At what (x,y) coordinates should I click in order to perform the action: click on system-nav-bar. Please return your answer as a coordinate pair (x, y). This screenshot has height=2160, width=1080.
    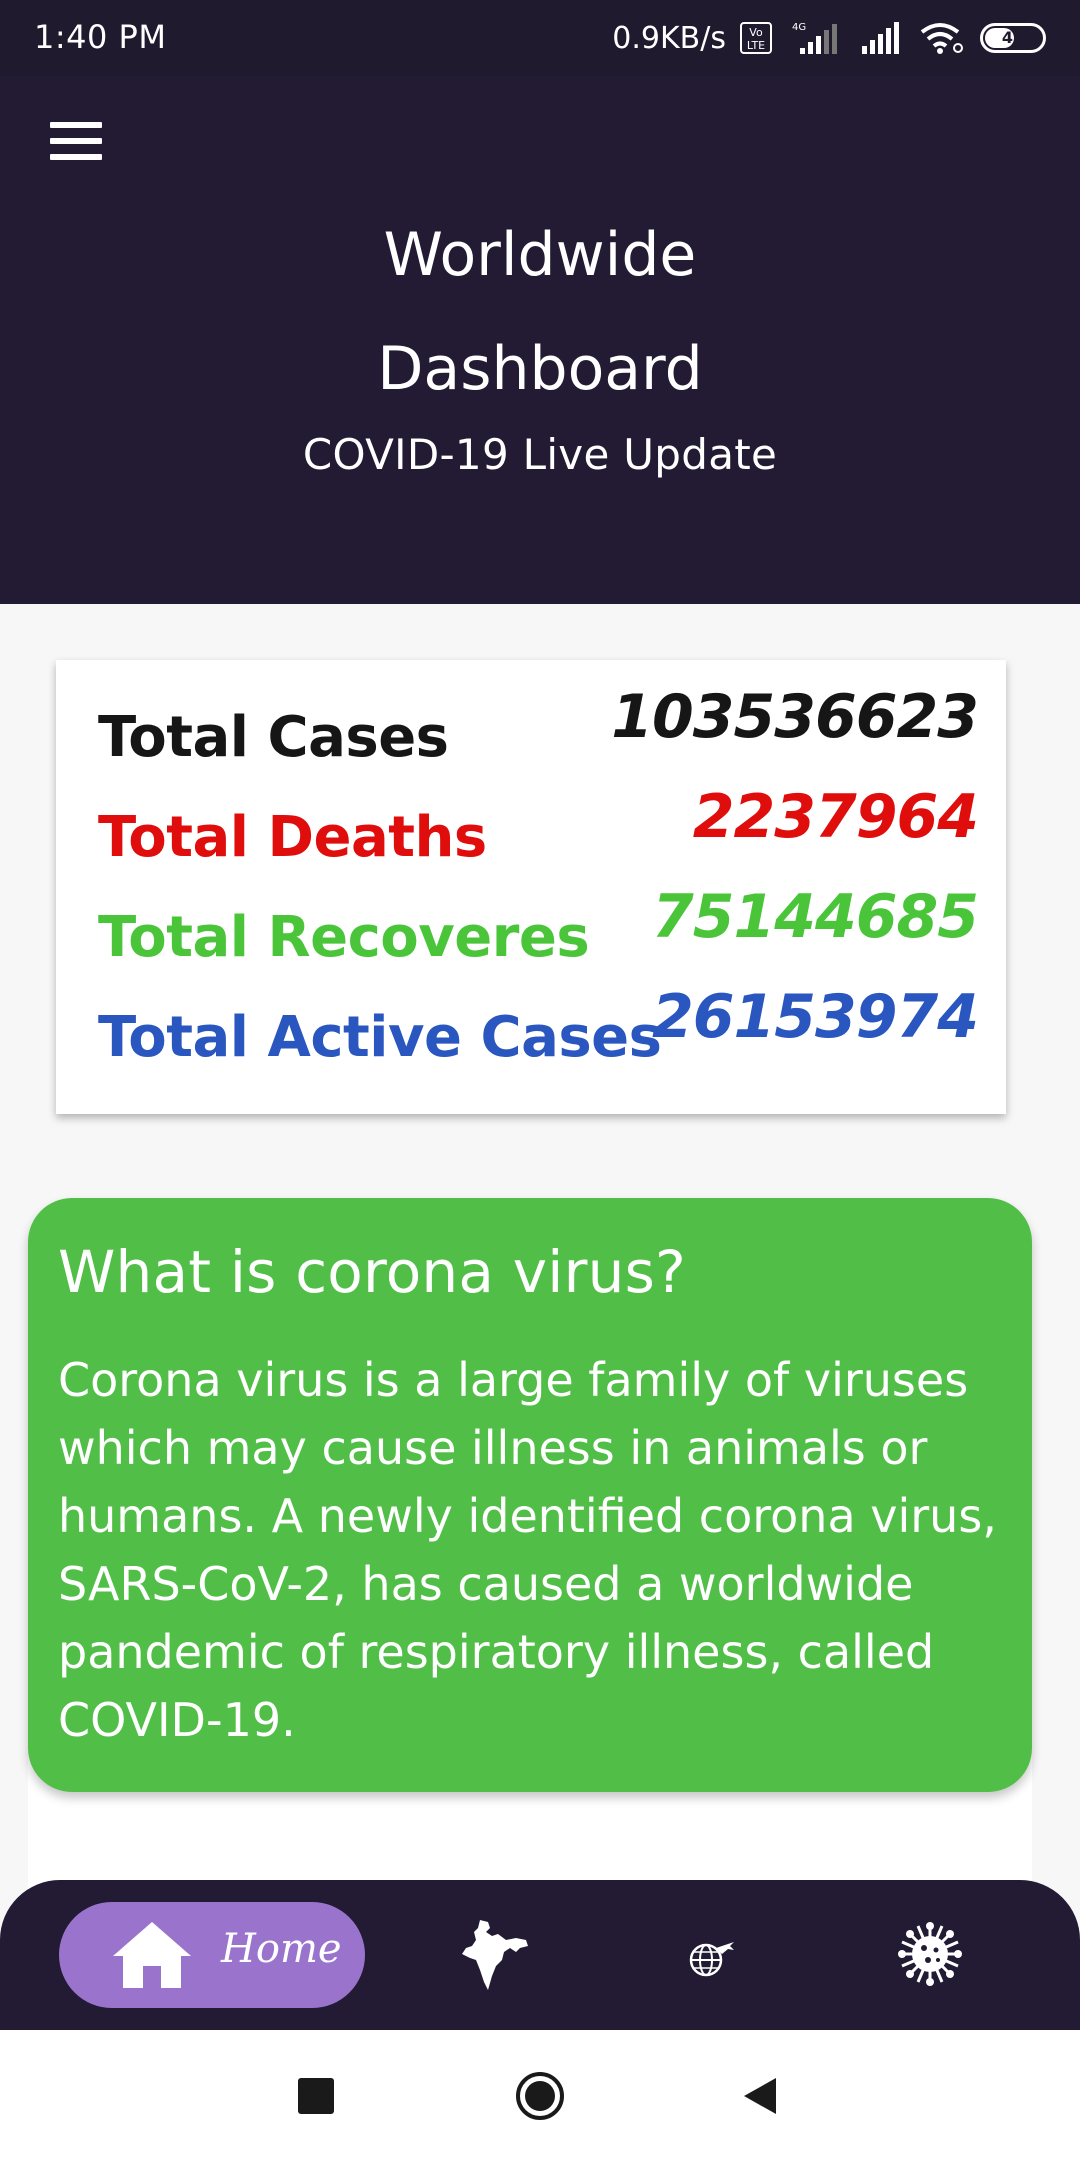
    Looking at the image, I should click on (540, 2095).